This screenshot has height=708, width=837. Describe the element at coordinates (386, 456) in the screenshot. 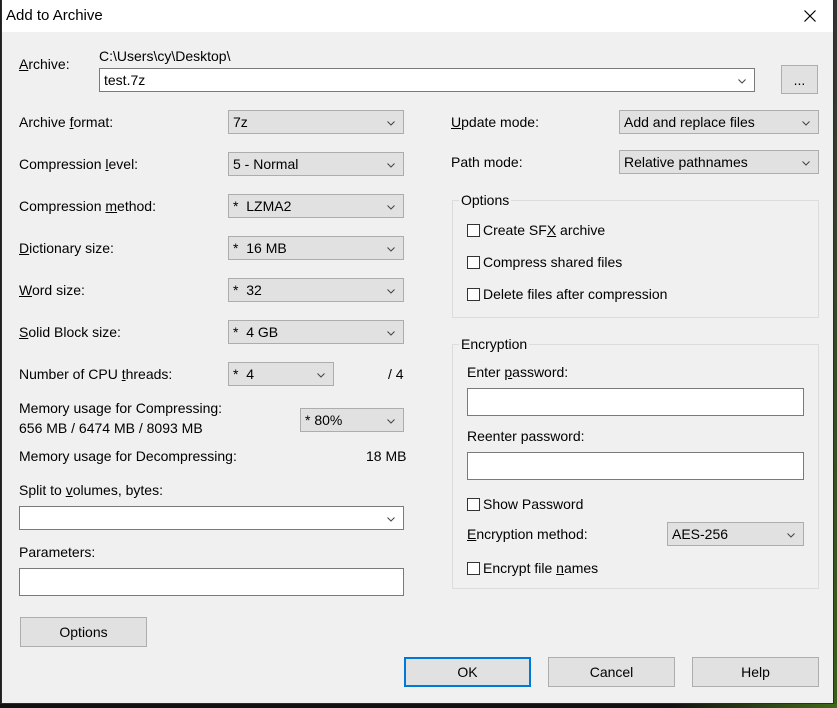

I see `memory-decompress-value: 18 MB` at that location.